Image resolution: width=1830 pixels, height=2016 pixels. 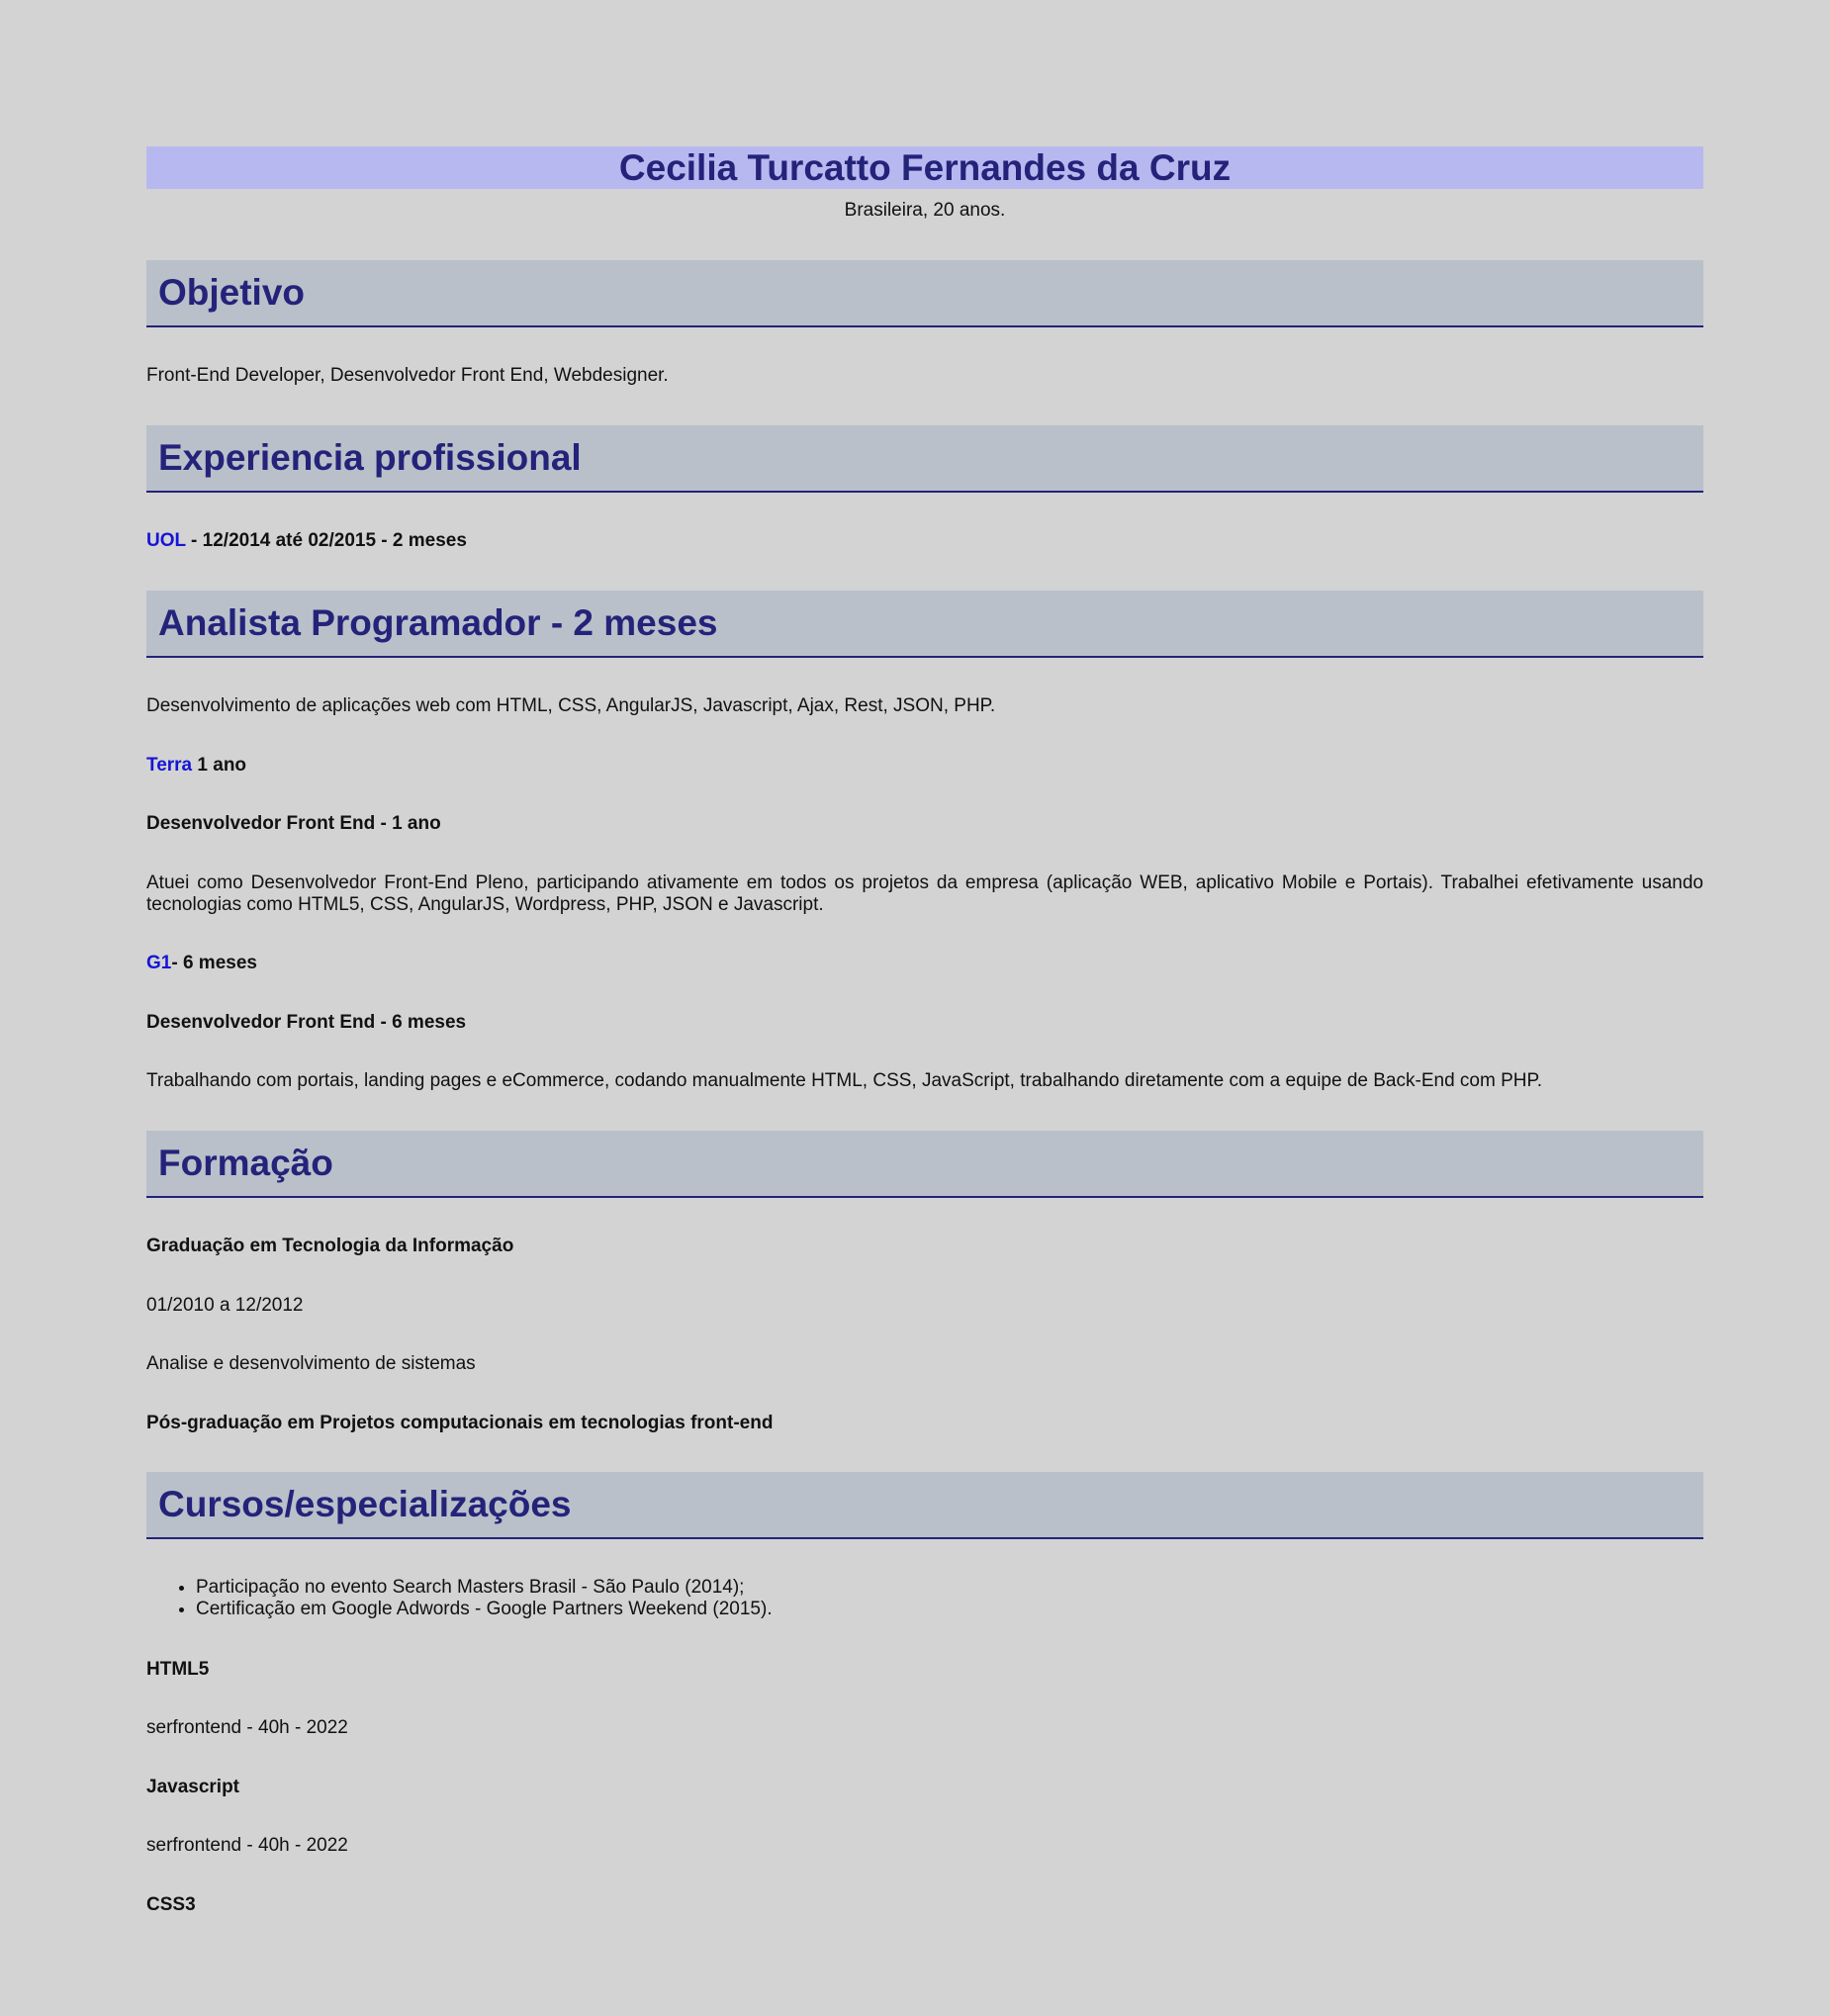 I want to click on link-uol: UOL, so click(x=166, y=540).